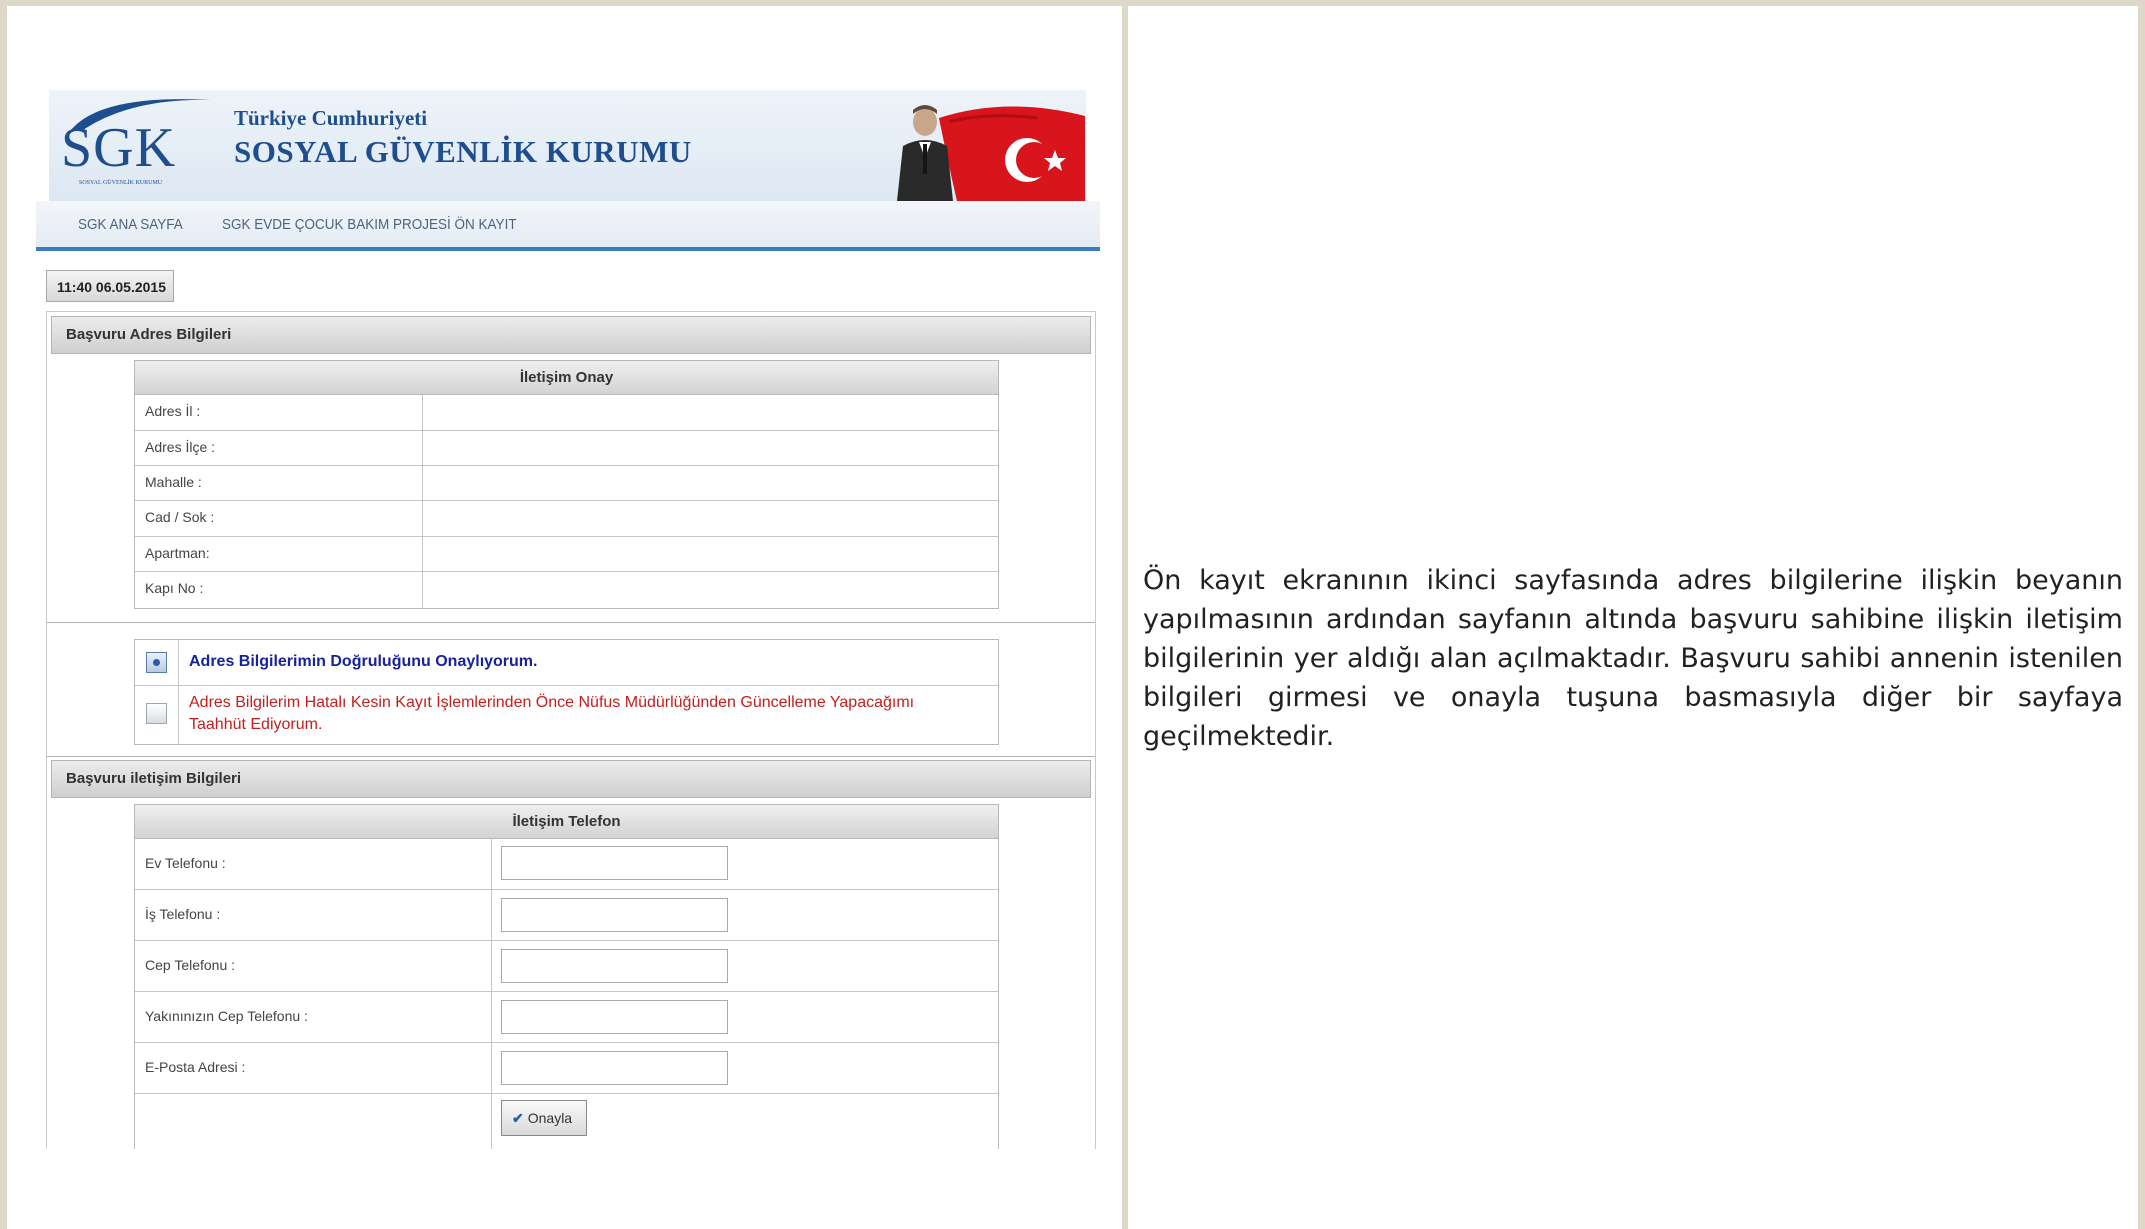 This screenshot has height=1229, width=2145. I want to click on mobile-phone-label: Cep Telefonu :, so click(190, 965).